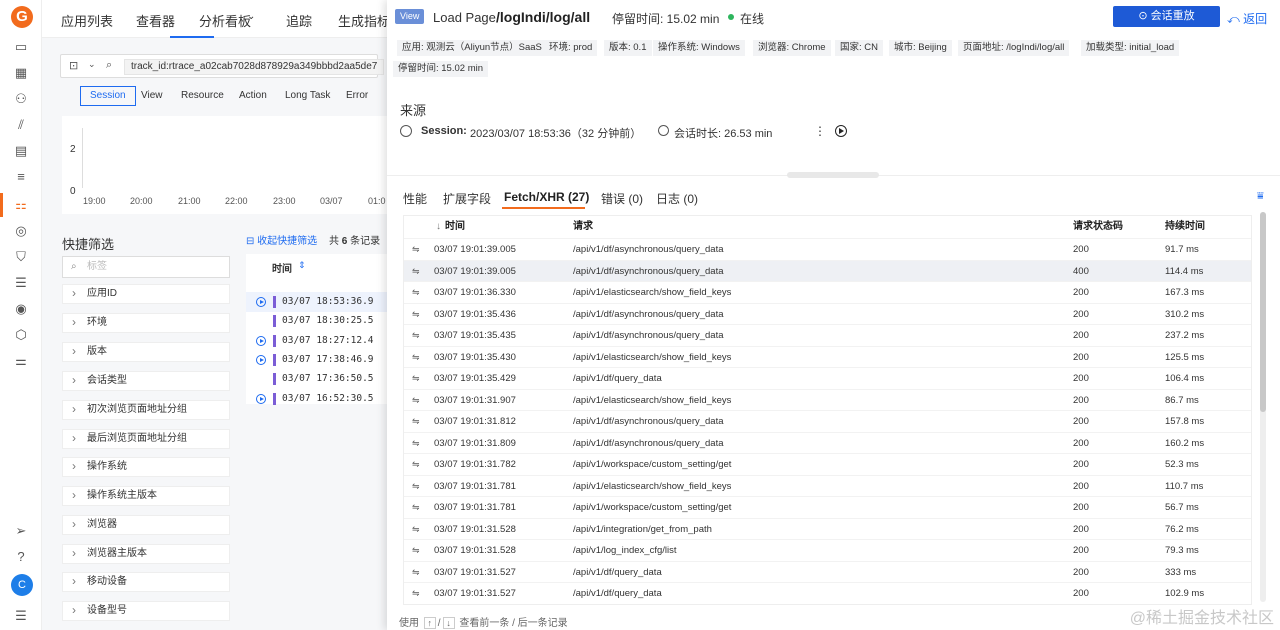 This screenshot has height=630, width=1280. Describe the element at coordinates (253, 96) in the screenshot. I see `tab-action: Action` at that location.